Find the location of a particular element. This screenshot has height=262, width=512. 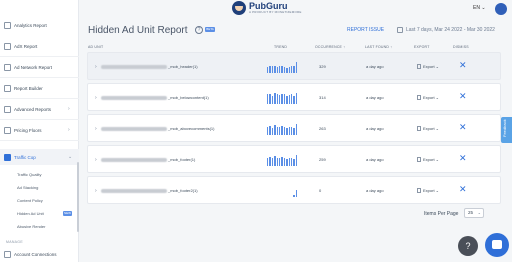

language-selector: EN ⌄ is located at coordinates (479, 8).